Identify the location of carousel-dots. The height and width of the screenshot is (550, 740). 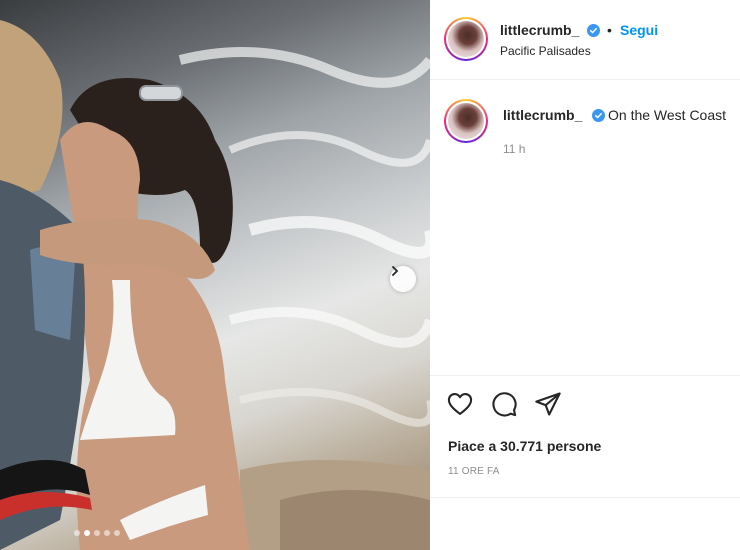
(97, 533).